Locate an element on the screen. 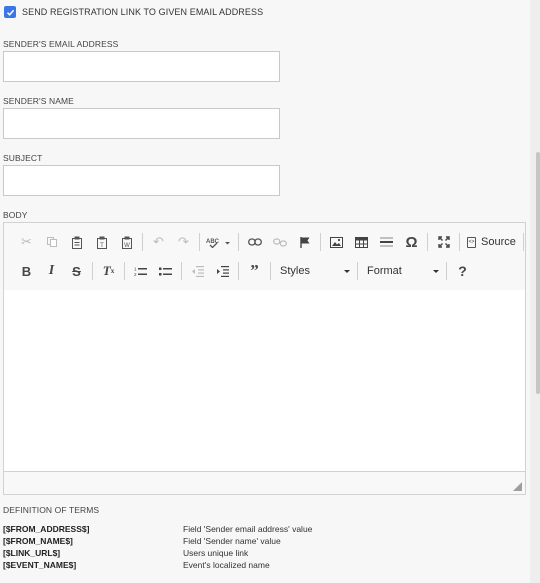 The width and height of the screenshot is (540, 583). special-character-icon: Ω is located at coordinates (411, 242).